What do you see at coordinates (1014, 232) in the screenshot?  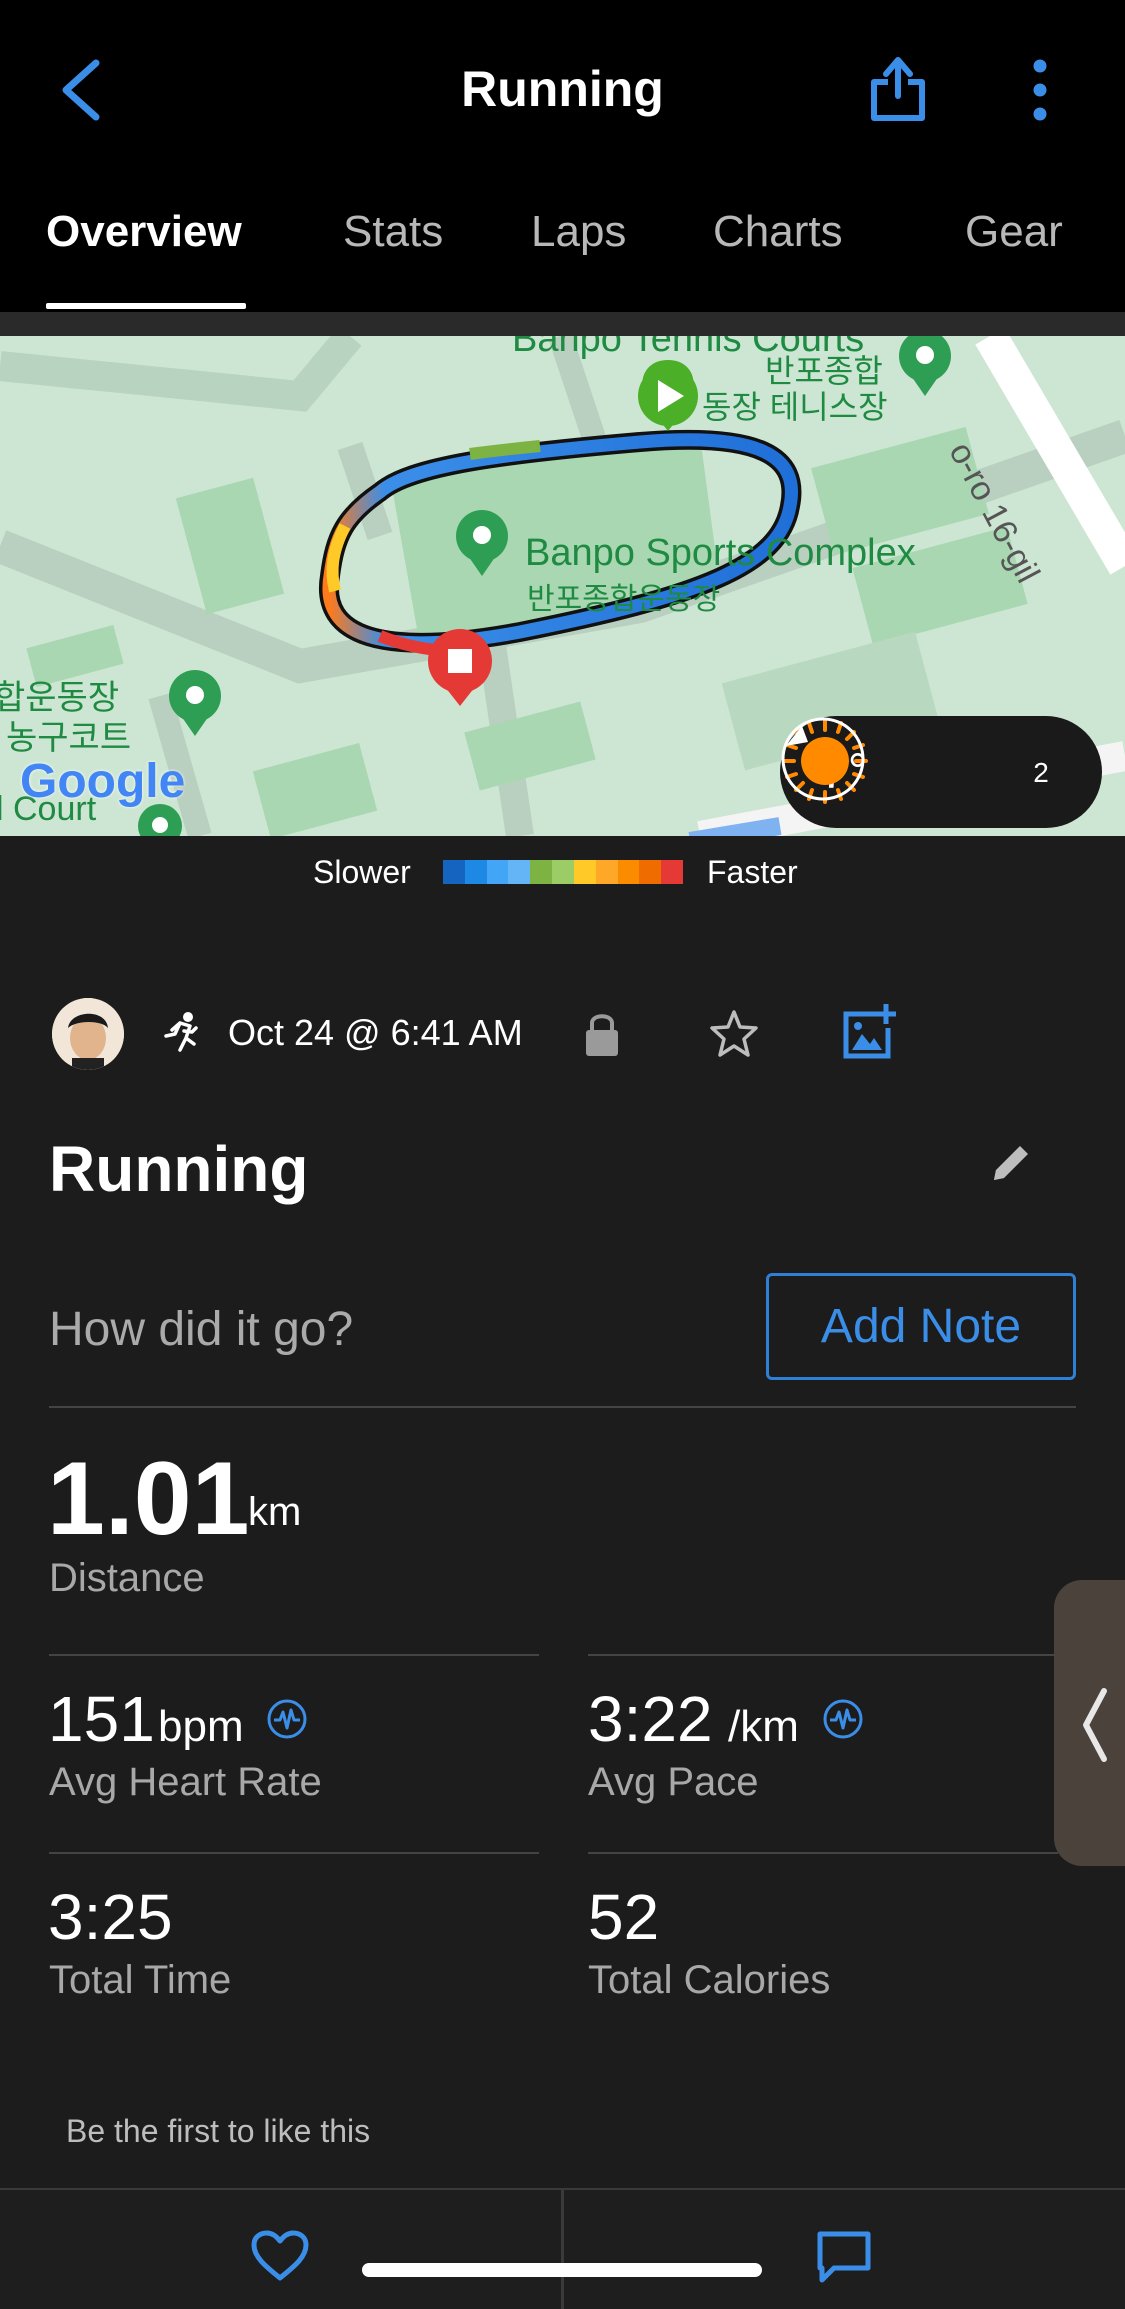 I see `tab-gear: Gear` at bounding box center [1014, 232].